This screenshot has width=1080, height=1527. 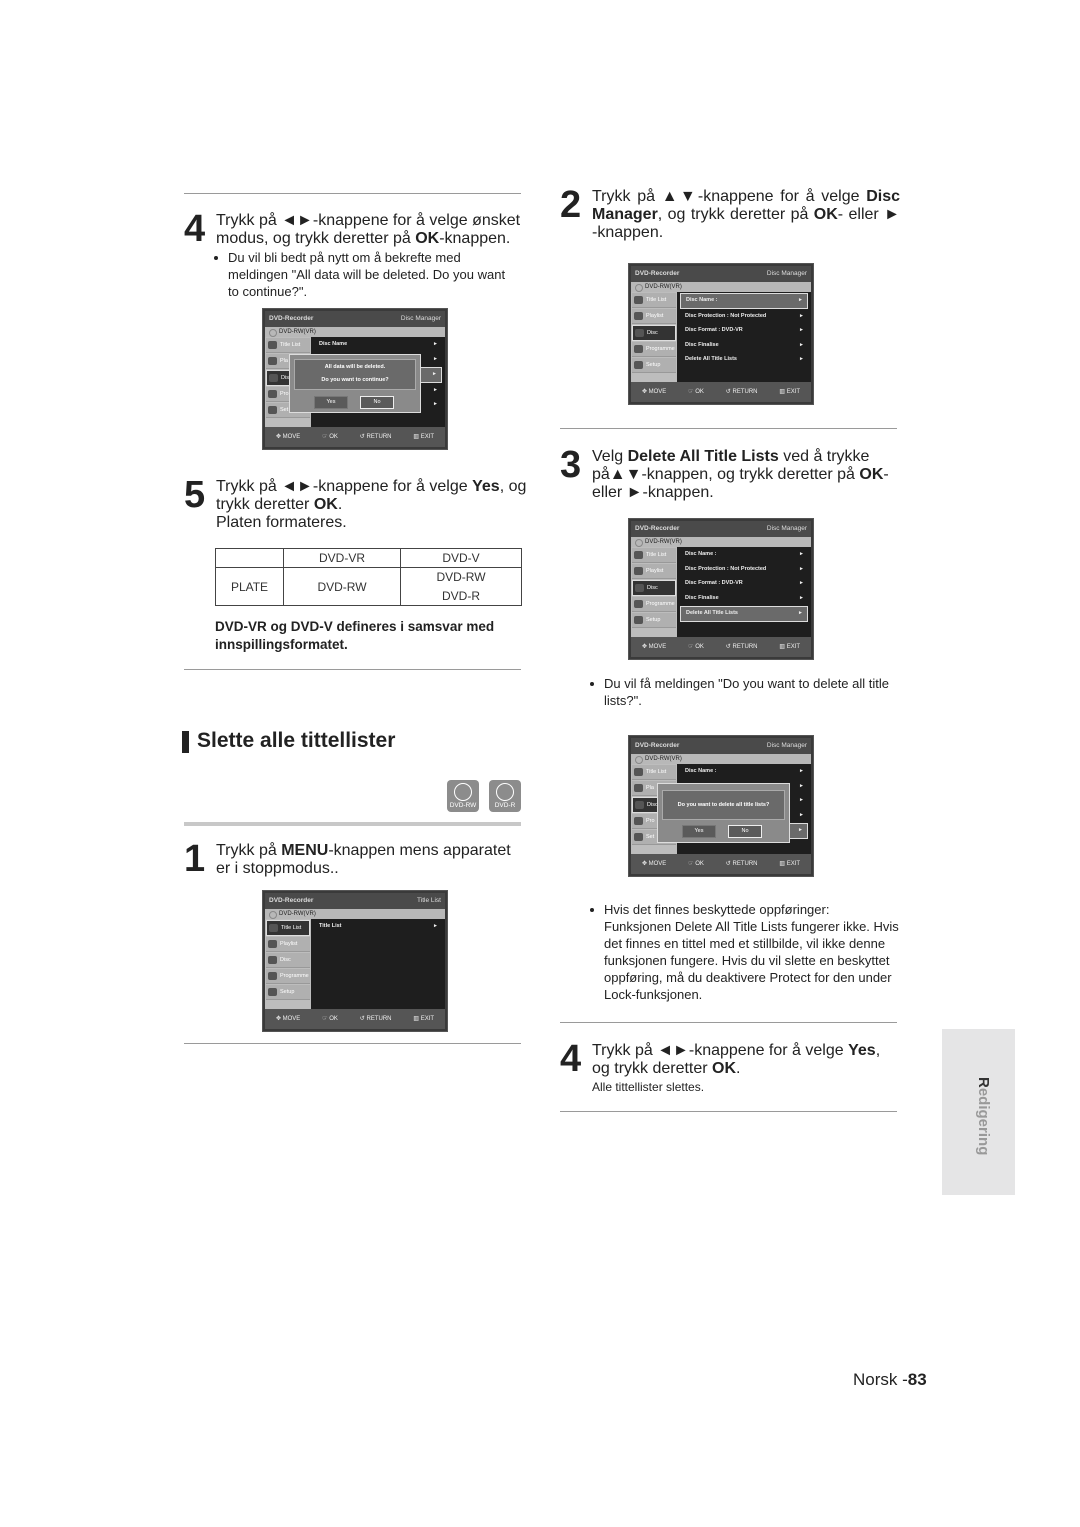 What do you see at coordinates (195, 495) in the screenshot?
I see `step-number: 5` at bounding box center [195, 495].